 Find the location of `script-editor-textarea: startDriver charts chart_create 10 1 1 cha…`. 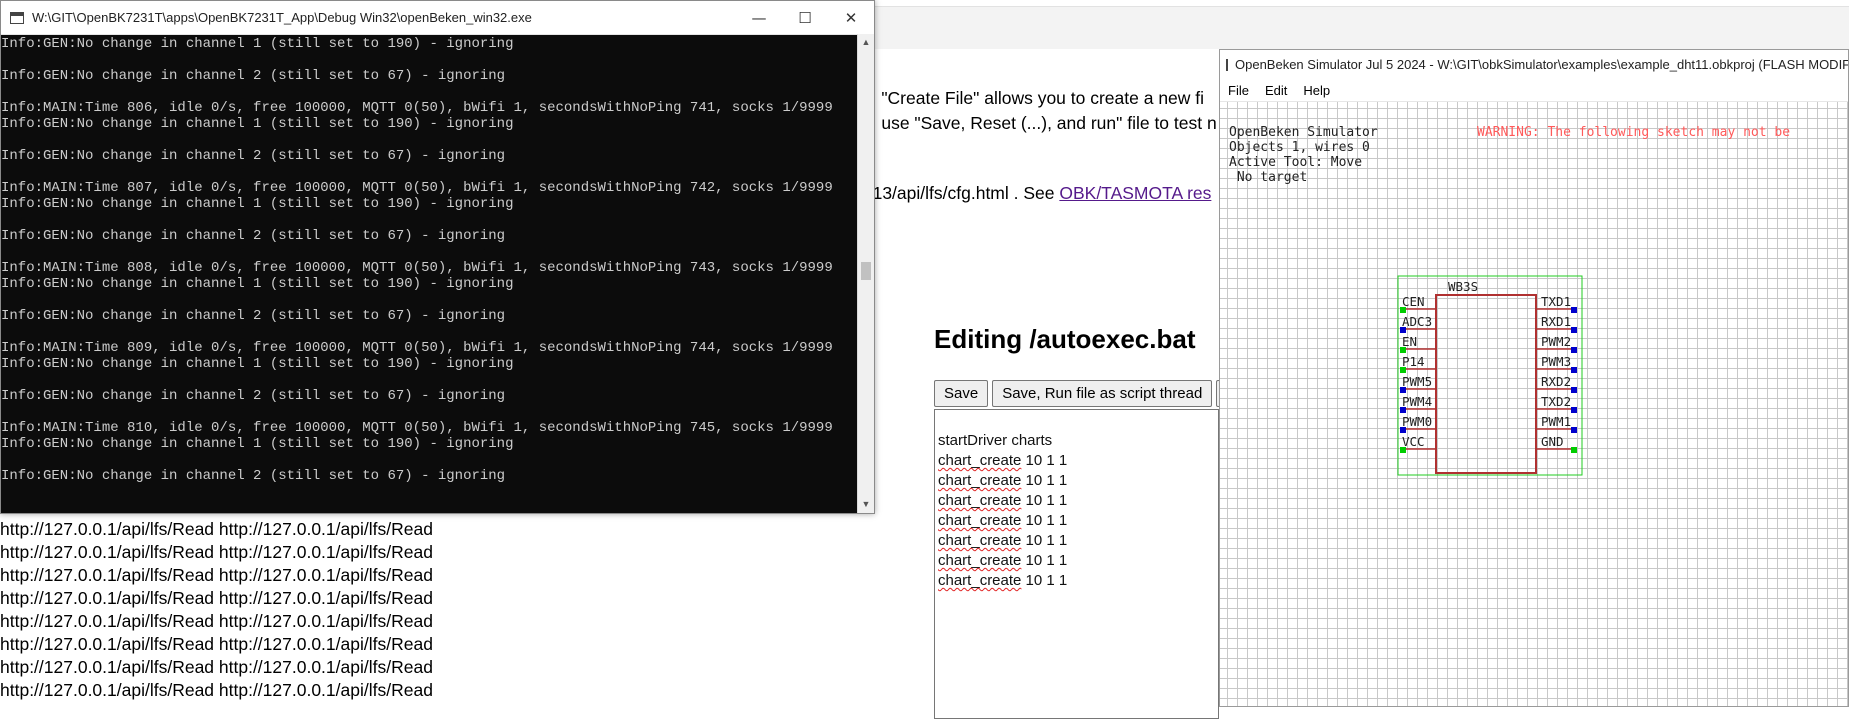

script-editor-textarea: startDriver charts chart_create 10 1 1 cha… is located at coordinates (1076, 564).